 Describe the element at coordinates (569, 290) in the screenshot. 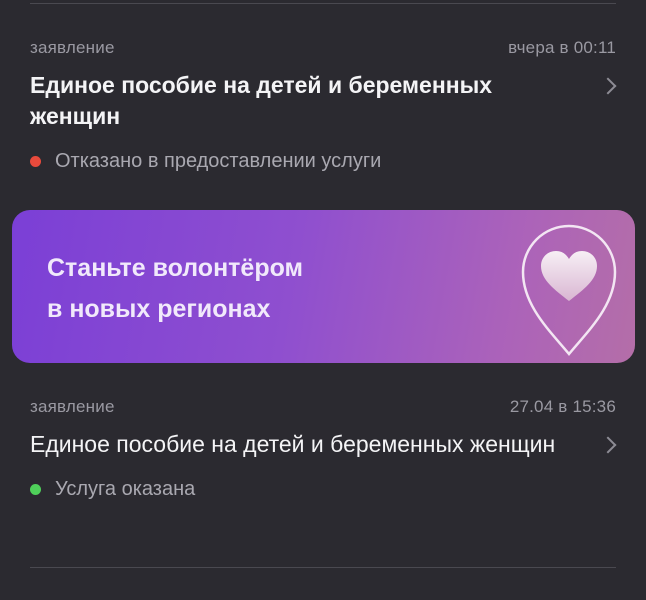

I see `heart-location-pin-icon` at that location.